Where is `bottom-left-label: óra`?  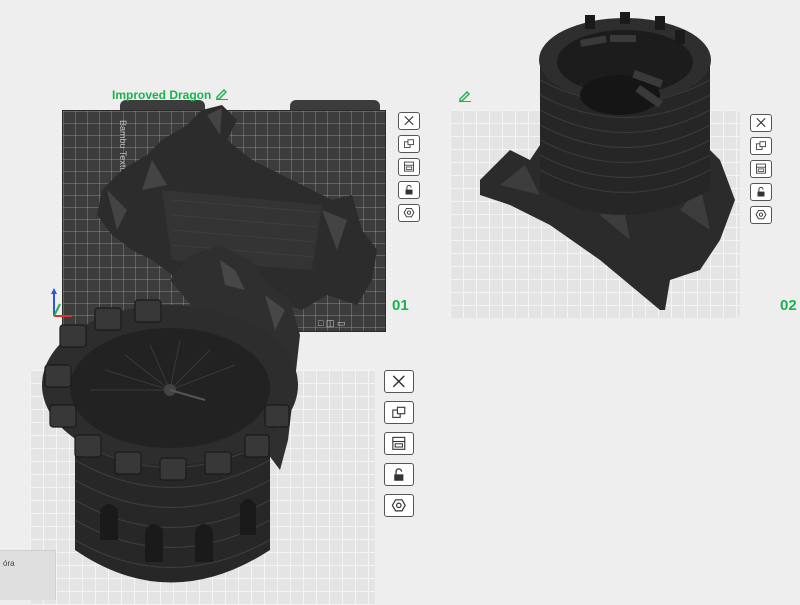 bottom-left-label: óra is located at coordinates (9, 563).